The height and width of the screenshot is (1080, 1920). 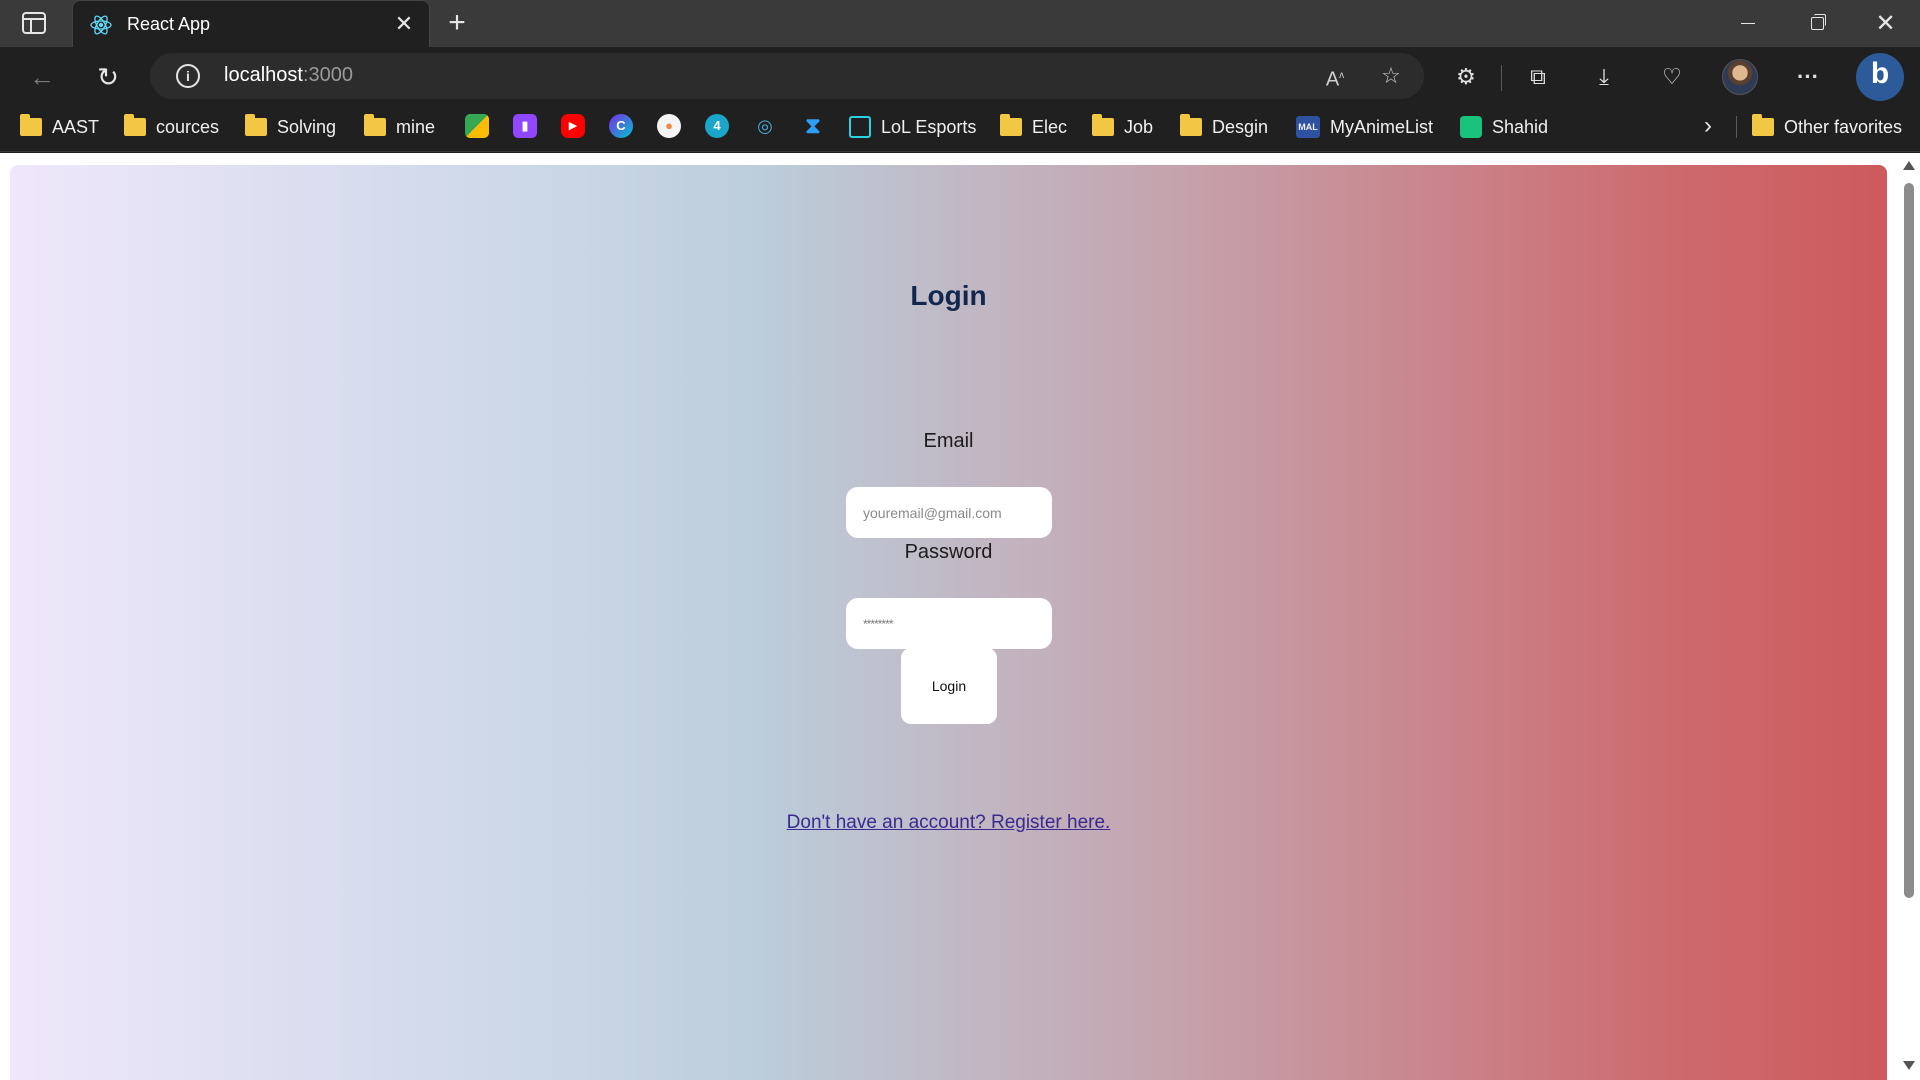 I want to click on close-window-button: ✕, so click(x=1885, y=23).